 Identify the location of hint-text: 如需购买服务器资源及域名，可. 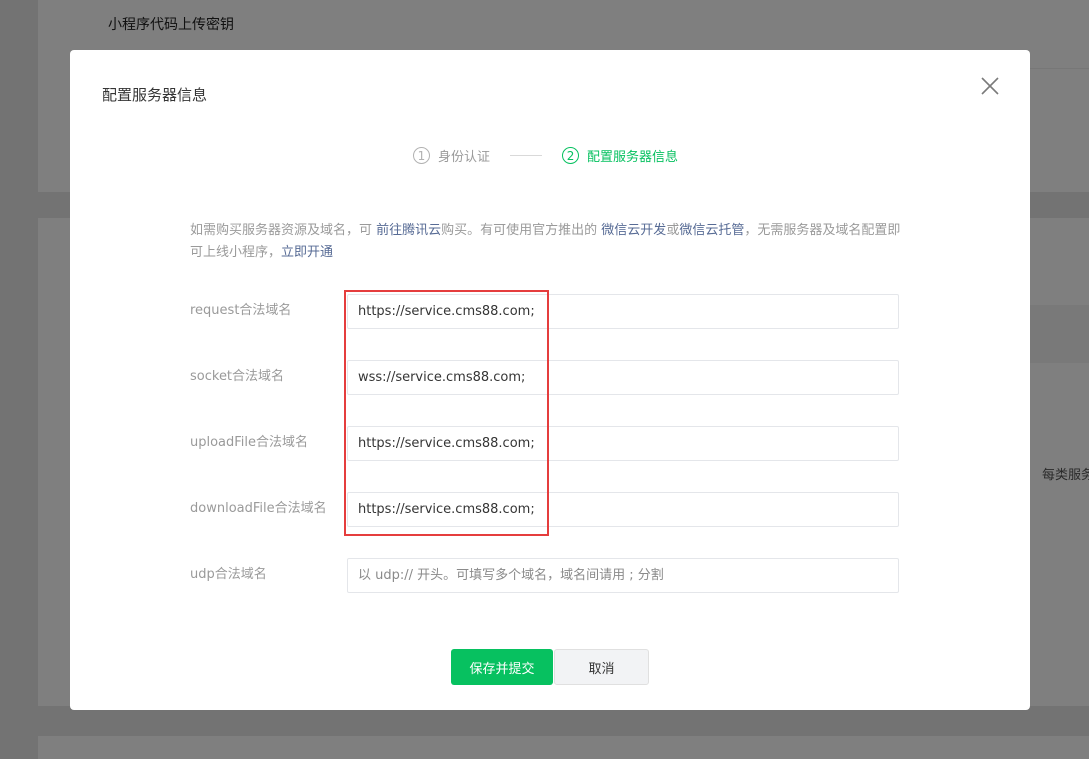
(283, 230).